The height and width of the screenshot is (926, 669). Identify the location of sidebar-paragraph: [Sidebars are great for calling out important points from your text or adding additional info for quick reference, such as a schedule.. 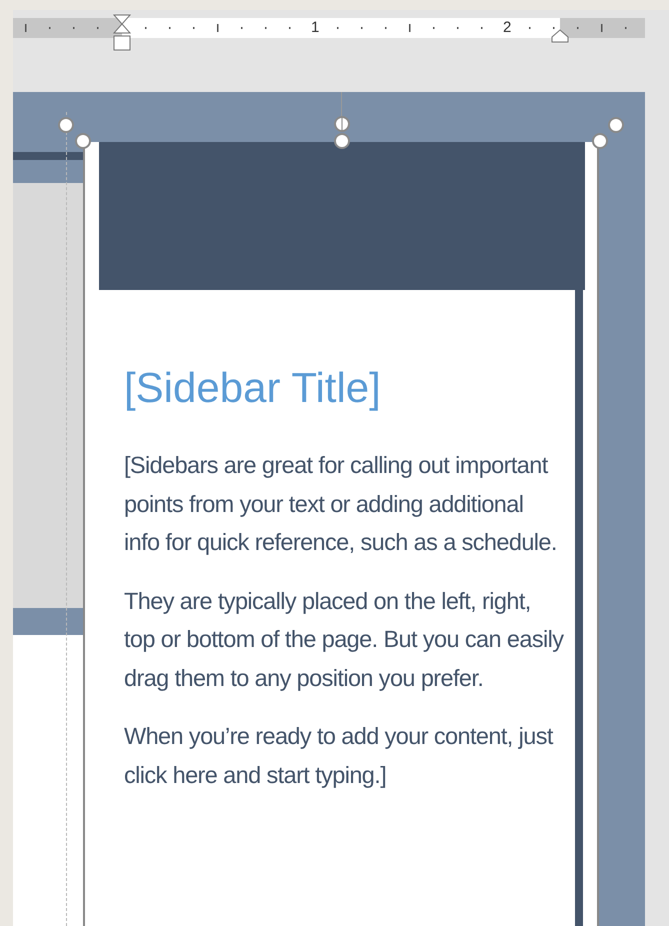
(341, 504).